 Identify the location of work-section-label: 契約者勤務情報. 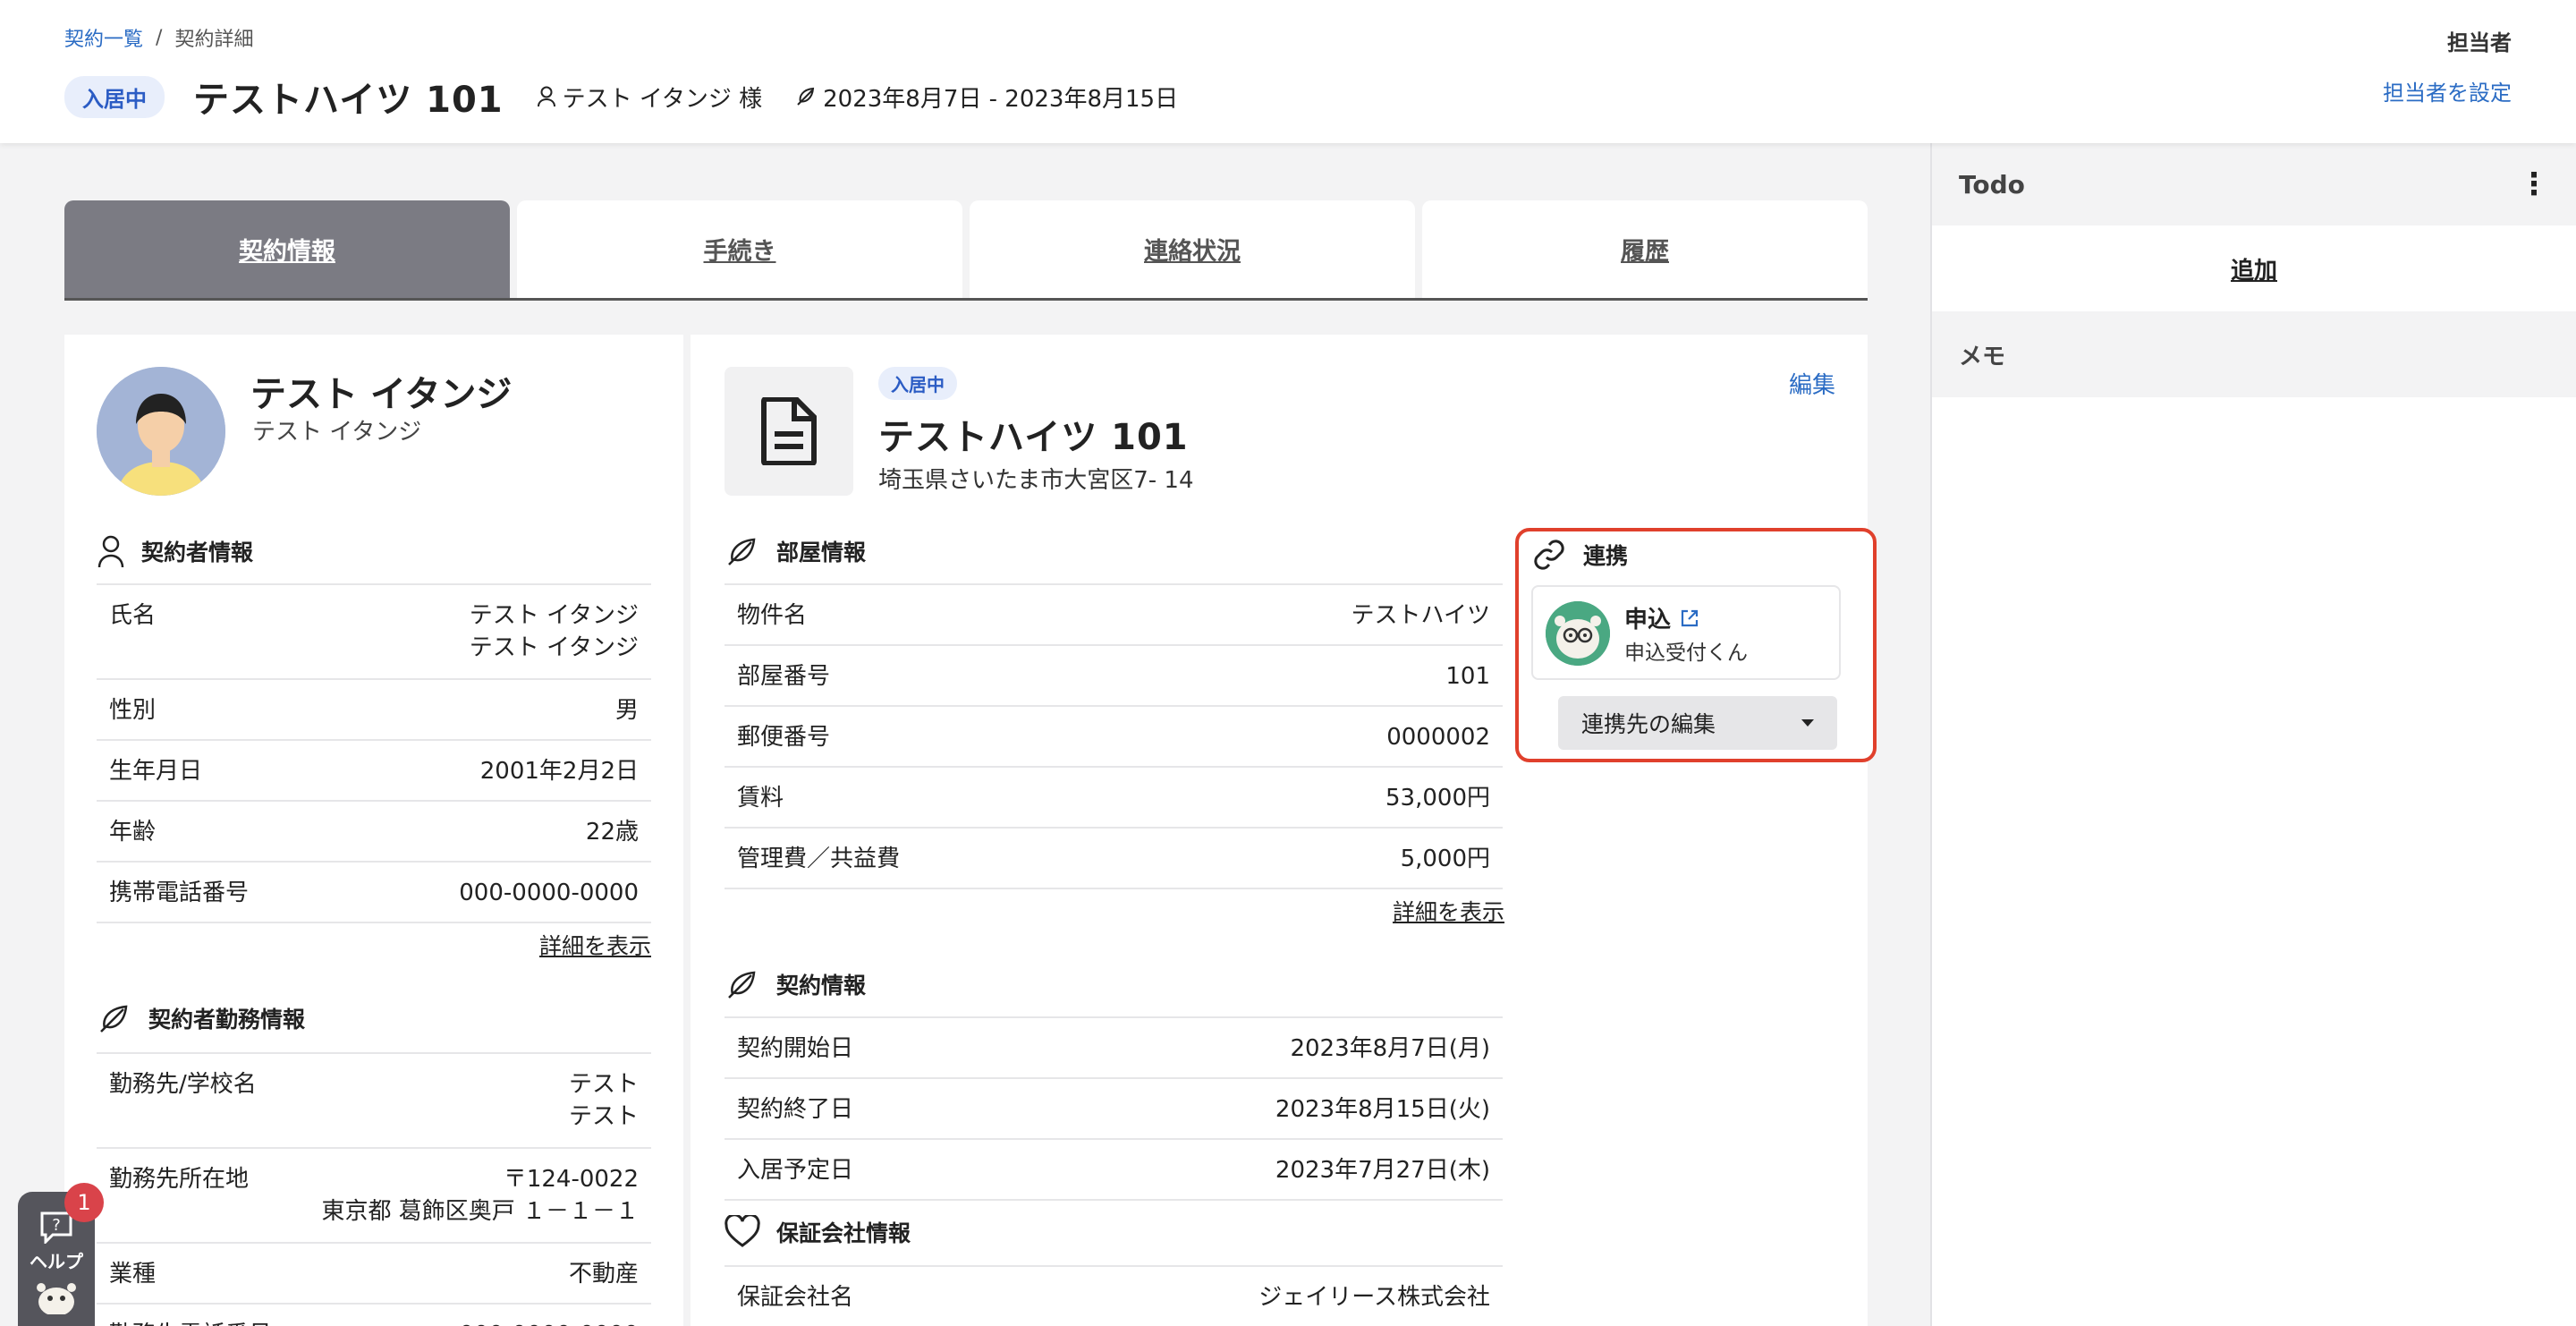
(227, 1020).